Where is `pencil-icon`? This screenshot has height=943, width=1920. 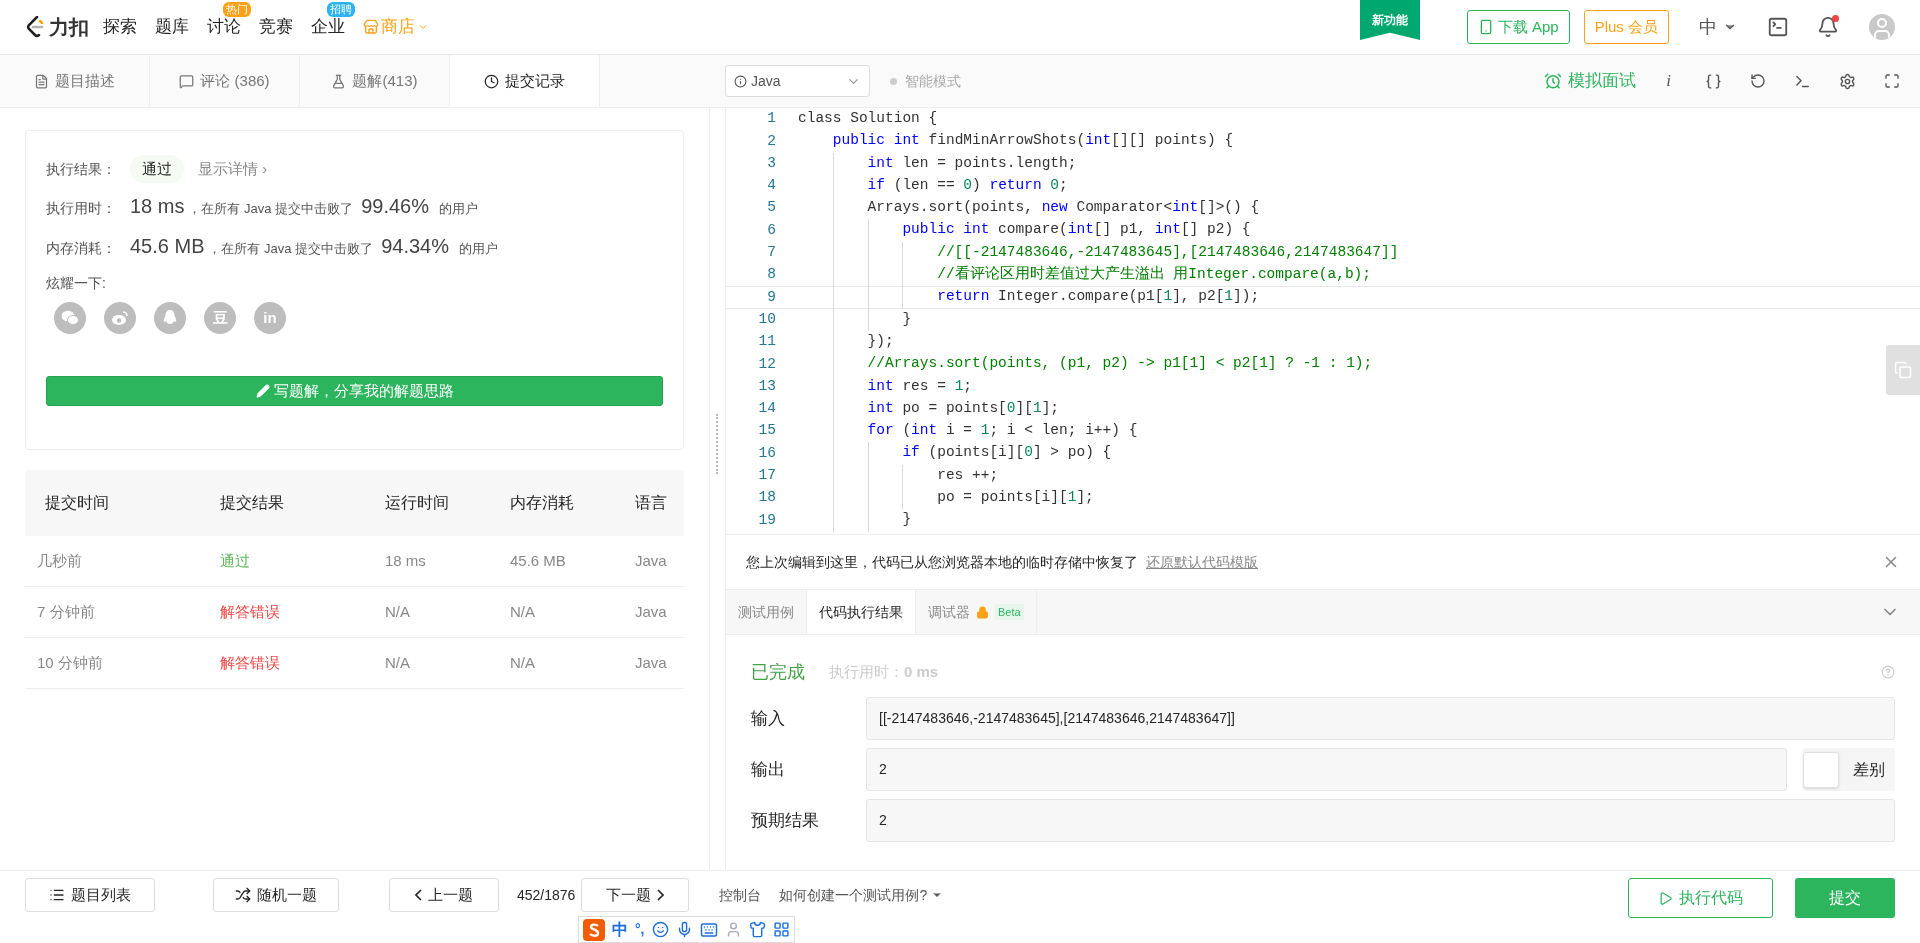
pencil-icon is located at coordinates (262, 391).